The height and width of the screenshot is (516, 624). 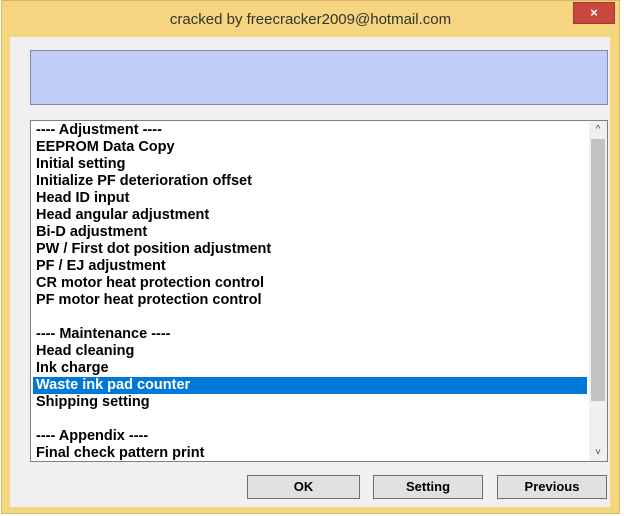 What do you see at coordinates (303, 487) in the screenshot?
I see `ok-button: OK` at bounding box center [303, 487].